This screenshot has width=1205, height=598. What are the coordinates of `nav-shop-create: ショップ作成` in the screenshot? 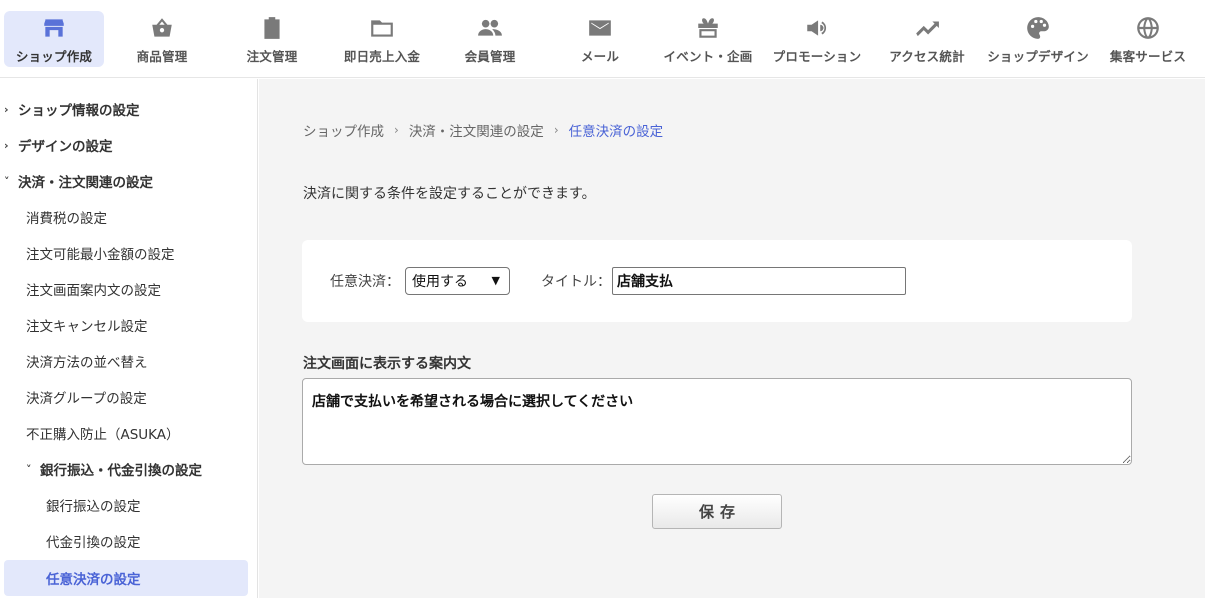 It's located at (54, 39).